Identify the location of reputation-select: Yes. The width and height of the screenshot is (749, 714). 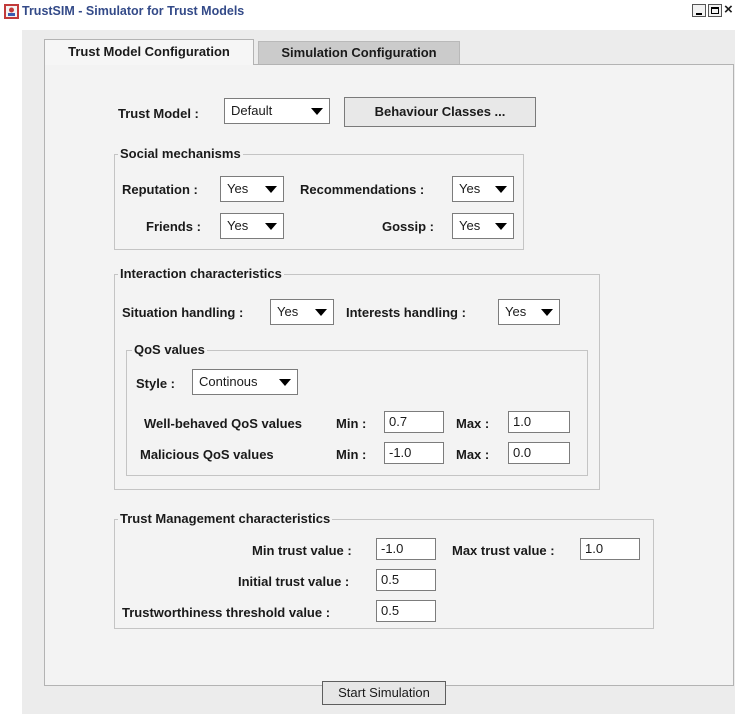
(252, 189).